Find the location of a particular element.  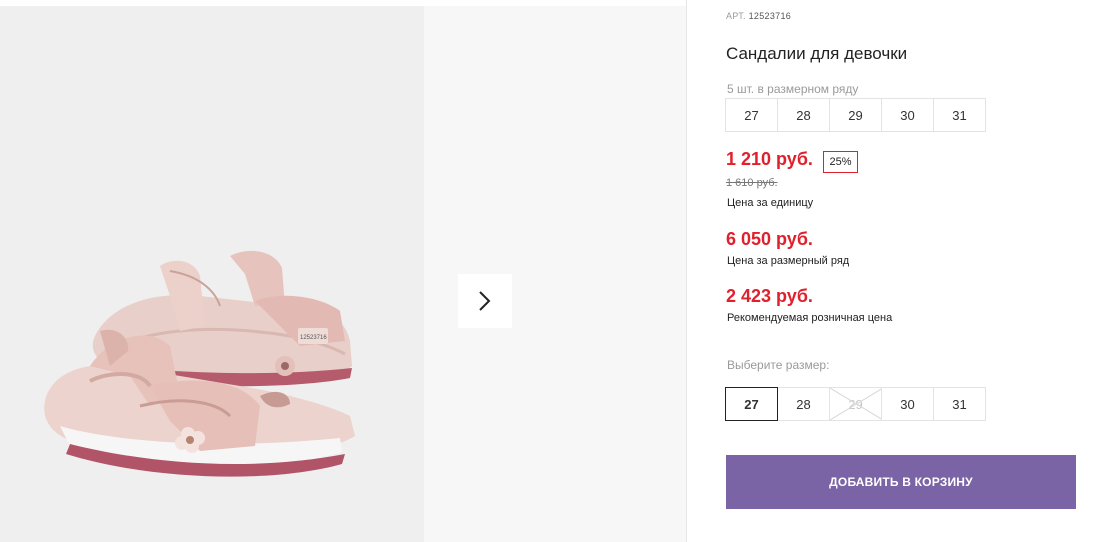

size-option-31: 31 is located at coordinates (959, 404).